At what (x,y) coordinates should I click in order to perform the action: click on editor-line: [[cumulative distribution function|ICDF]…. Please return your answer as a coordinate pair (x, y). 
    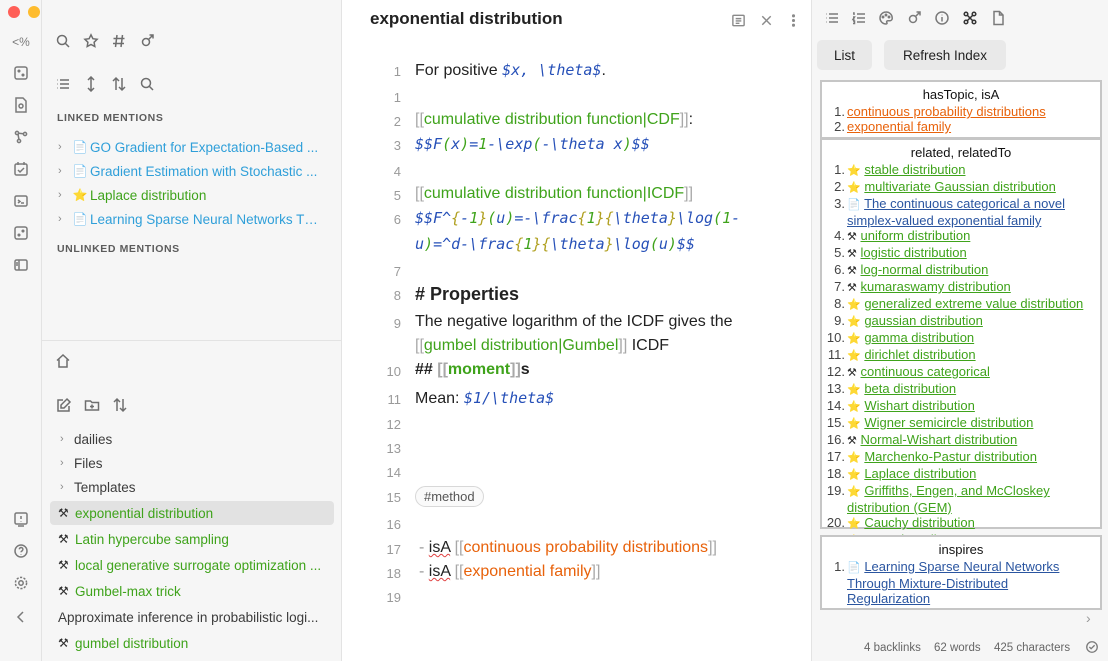
    Looking at the image, I should click on (554, 194).